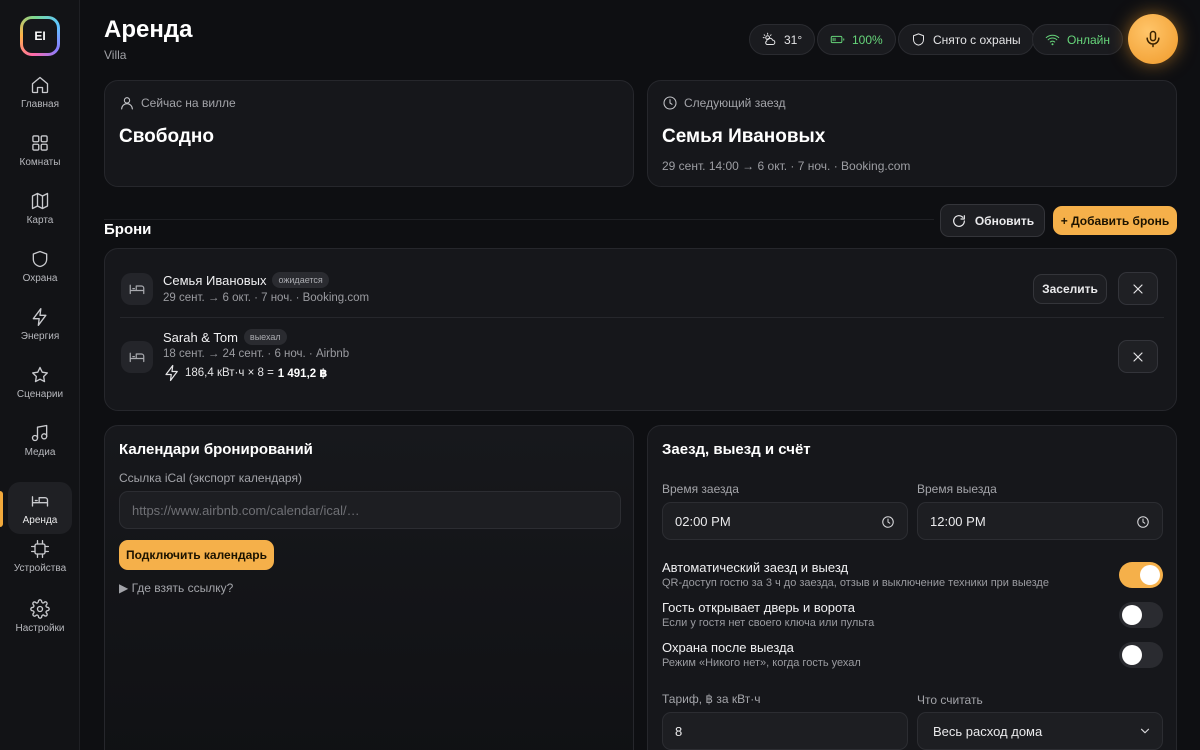 Image resolution: width=1200 pixels, height=750 pixels. What do you see at coordinates (1040, 521) in the screenshot?
I see `checkout-time-input: 12:00 PM` at bounding box center [1040, 521].